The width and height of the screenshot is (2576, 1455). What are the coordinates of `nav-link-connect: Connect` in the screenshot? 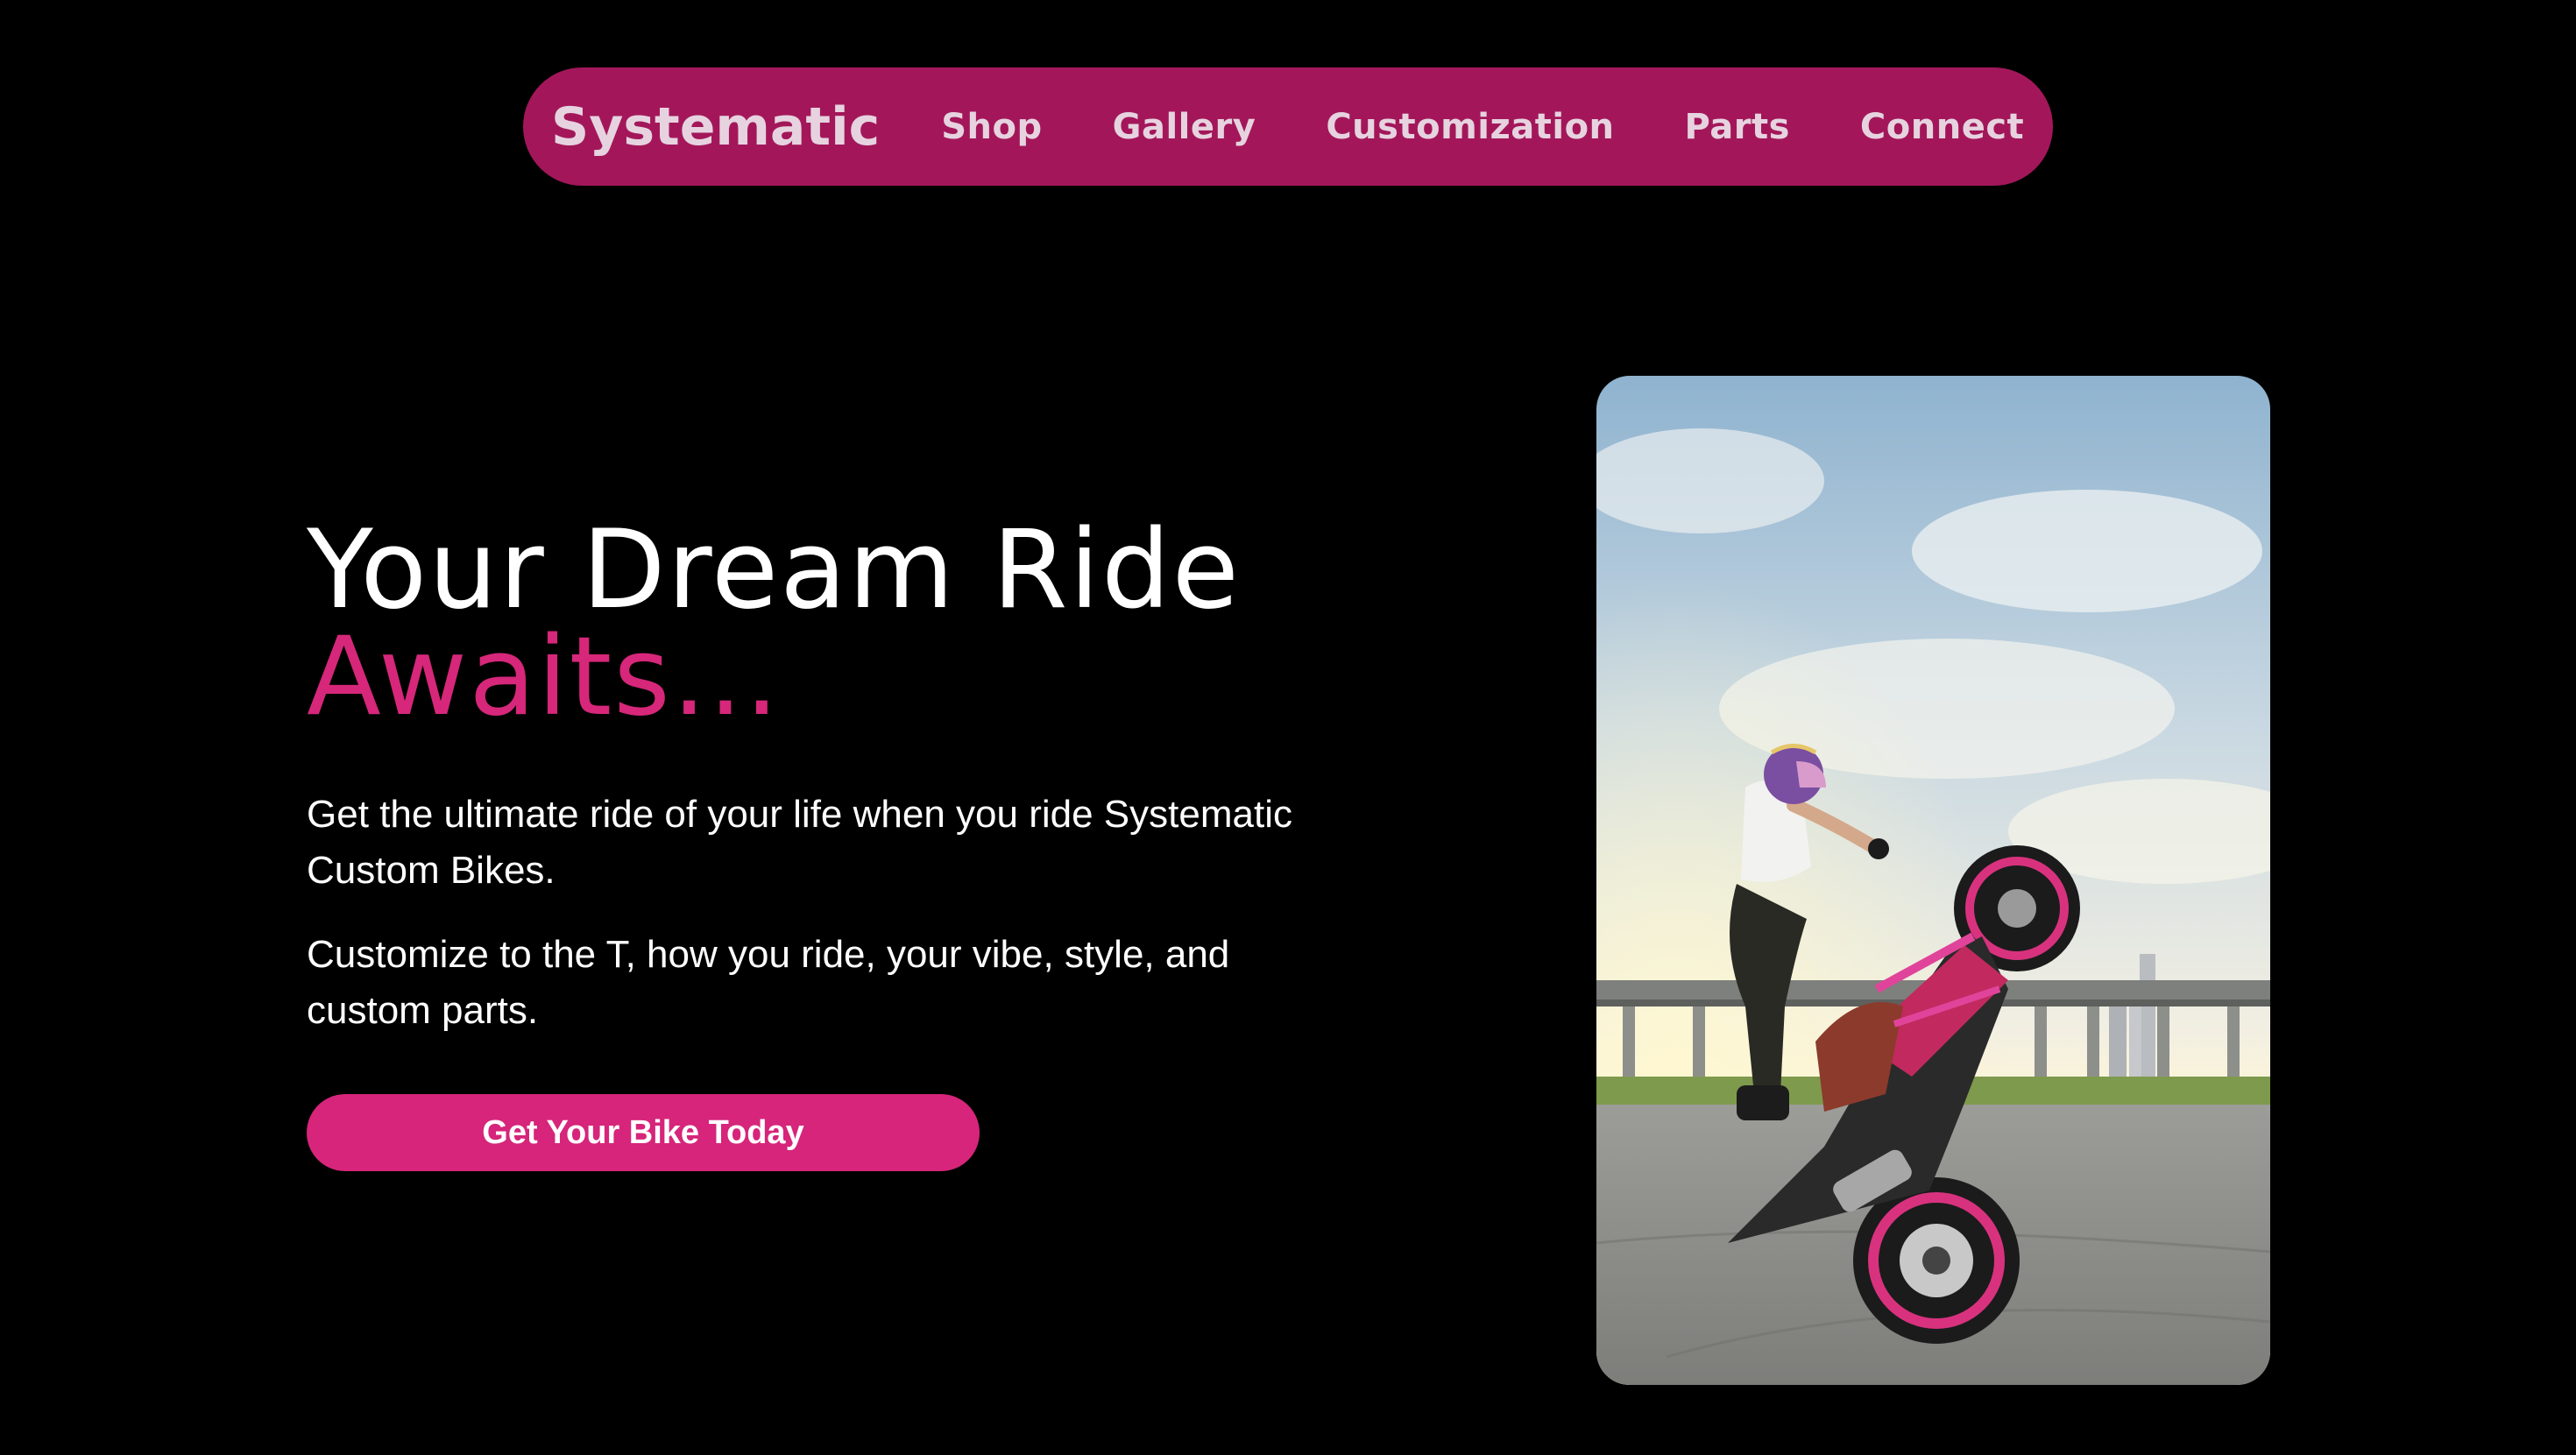 It's located at (1942, 127).